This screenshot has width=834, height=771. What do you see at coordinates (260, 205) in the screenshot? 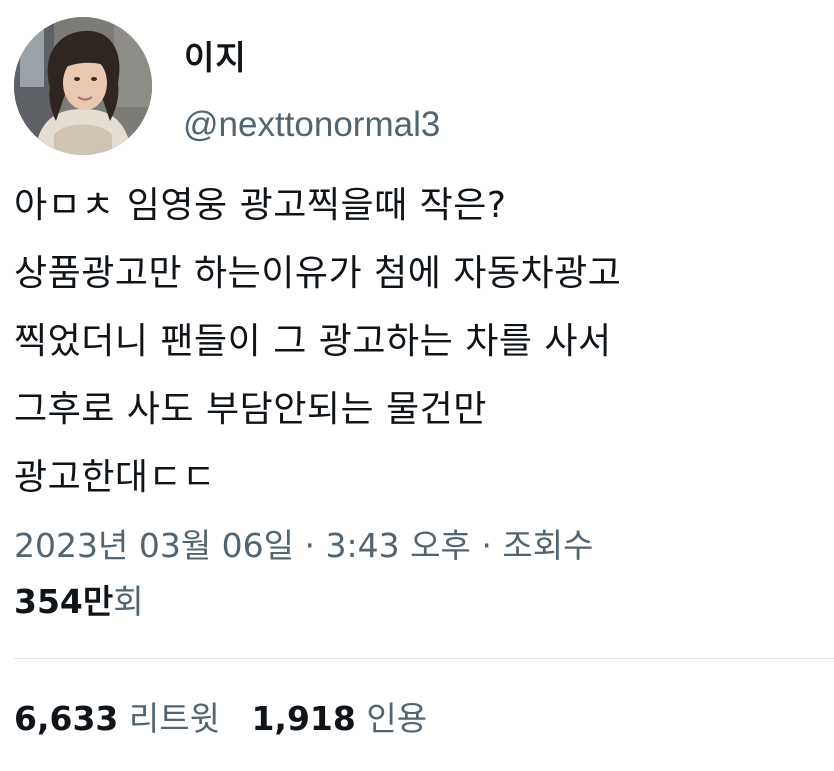
I see `tweet-text-line: 아ㅁㅊ 임영웅 광고찍을때 작은?` at bounding box center [260, 205].